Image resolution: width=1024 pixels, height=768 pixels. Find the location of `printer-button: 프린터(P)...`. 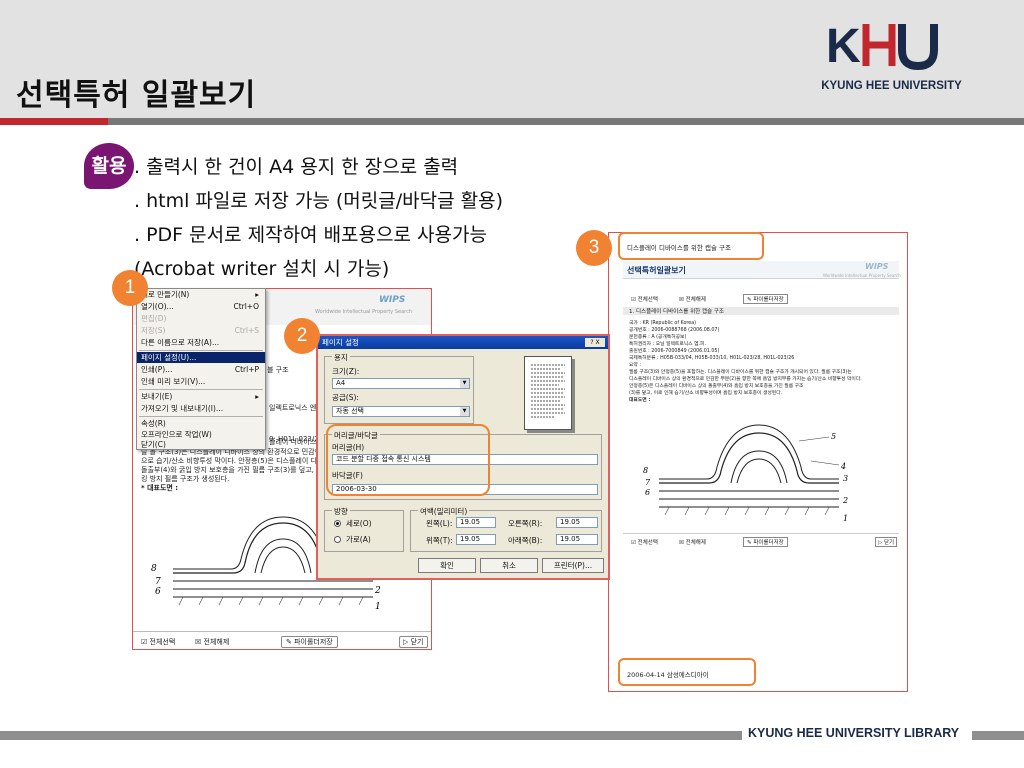

printer-button: 프린터(P)... is located at coordinates (573, 565).